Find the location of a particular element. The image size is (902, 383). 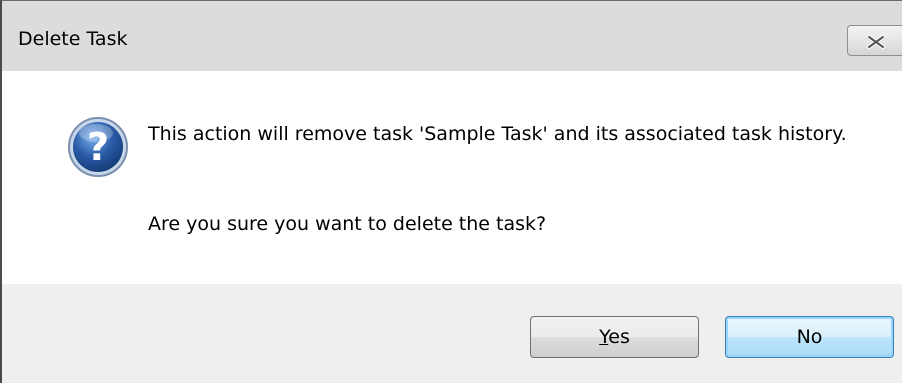

question-icon: ? is located at coordinates (98, 147).